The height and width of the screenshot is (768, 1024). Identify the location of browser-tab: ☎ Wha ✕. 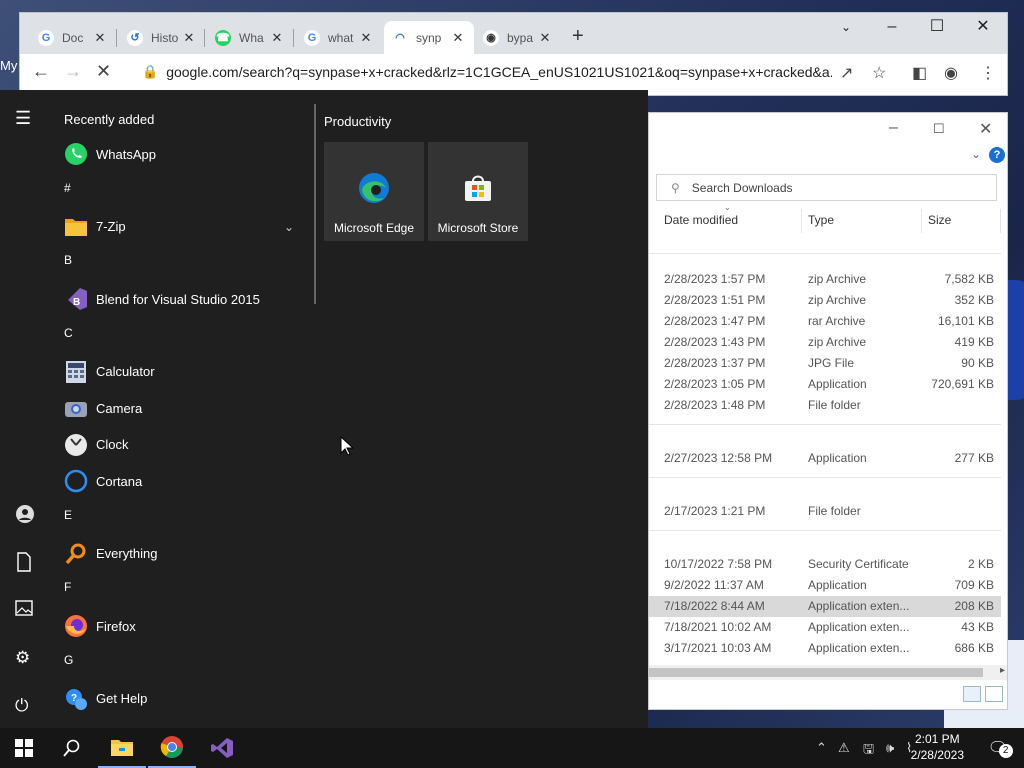
(250, 37).